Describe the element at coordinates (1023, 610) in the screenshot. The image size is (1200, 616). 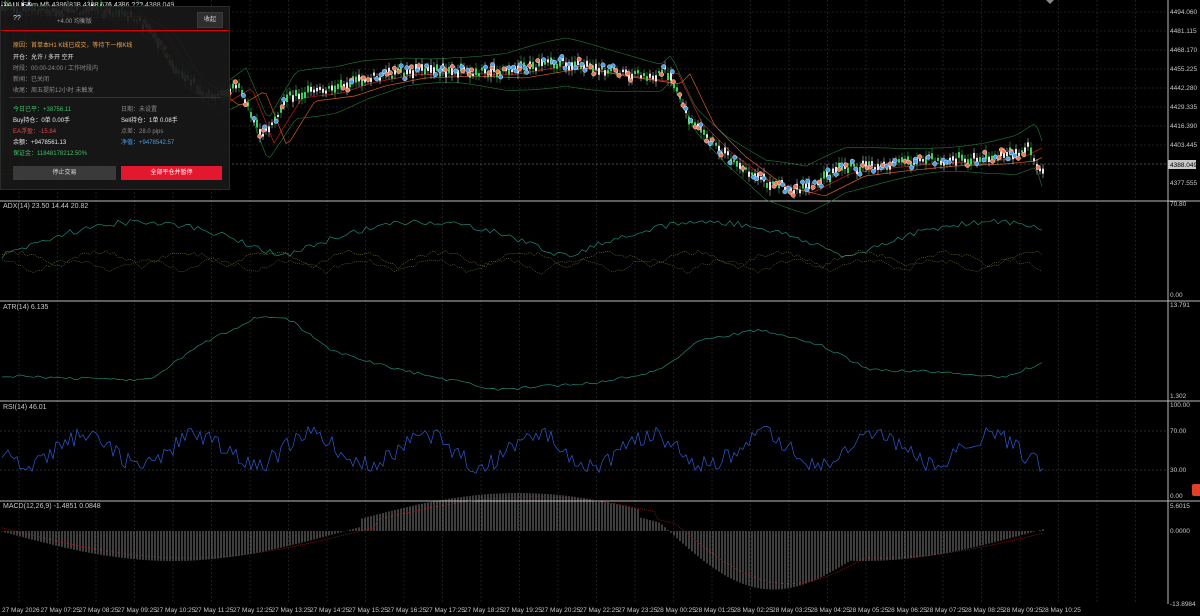
I see `time-axis-label: 28 May 09:25` at that location.